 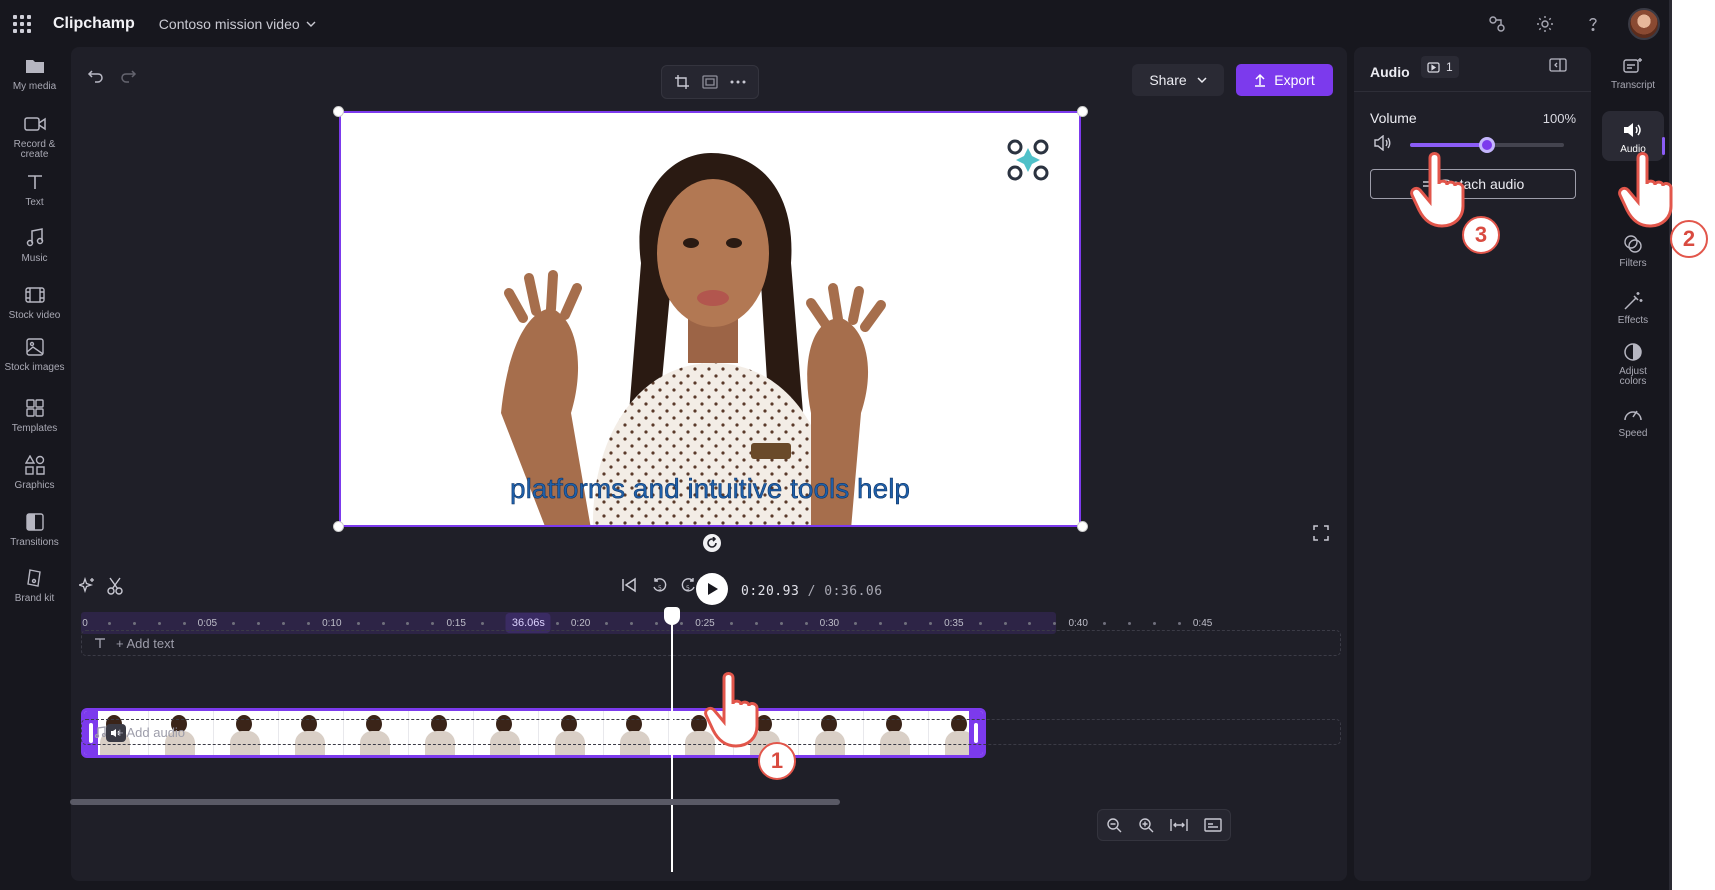 What do you see at coordinates (1633, 433) in the screenshot?
I see `sidebar-label: Speed` at bounding box center [1633, 433].